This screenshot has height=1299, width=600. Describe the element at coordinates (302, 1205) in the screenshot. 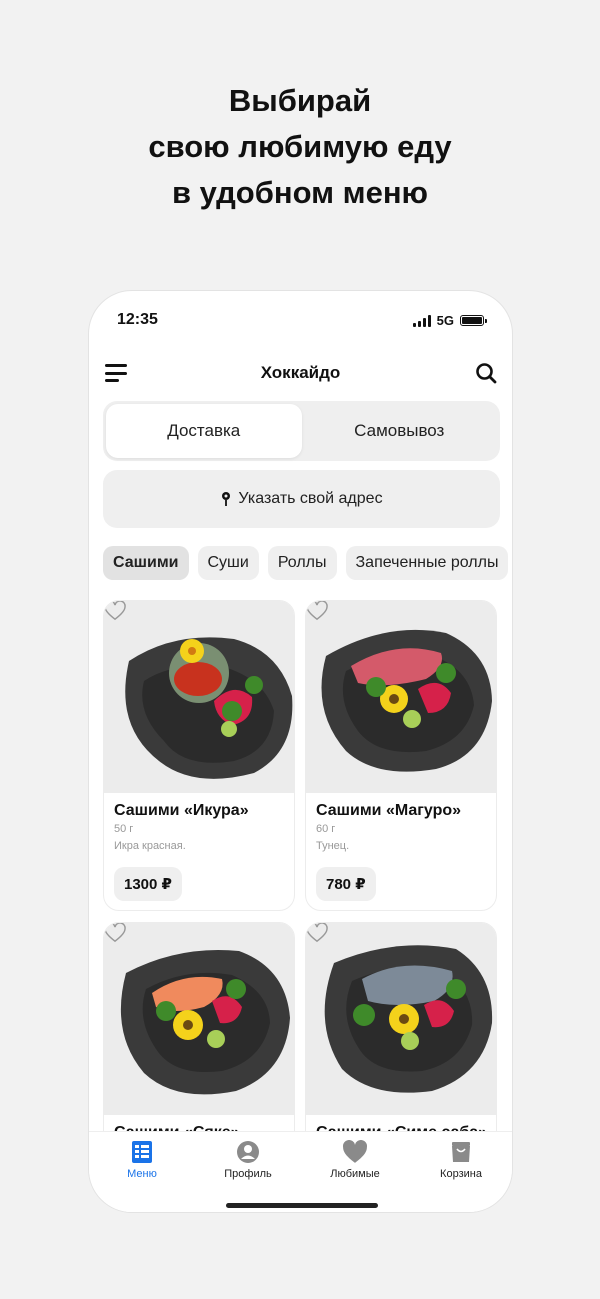

I see `home-indicator` at that location.